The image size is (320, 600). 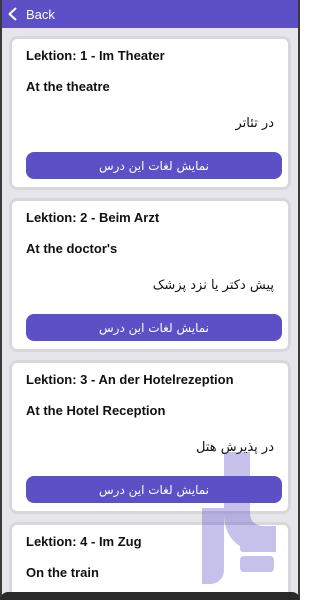 What do you see at coordinates (130, 379) in the screenshot?
I see `lesson-title: Lektion: 3 - An der Hotelrezeption` at bounding box center [130, 379].